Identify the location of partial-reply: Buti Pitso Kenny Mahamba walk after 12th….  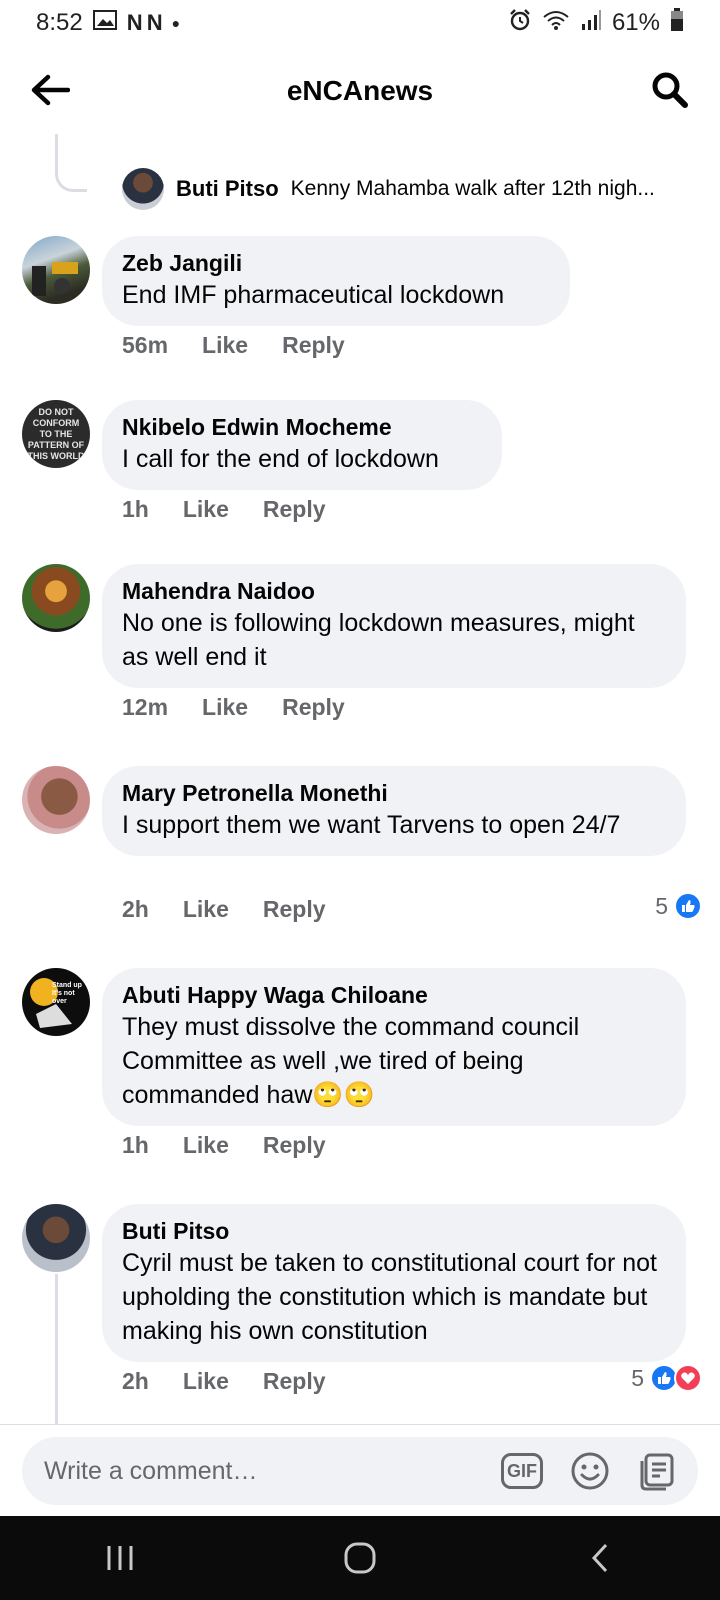
(412, 189).